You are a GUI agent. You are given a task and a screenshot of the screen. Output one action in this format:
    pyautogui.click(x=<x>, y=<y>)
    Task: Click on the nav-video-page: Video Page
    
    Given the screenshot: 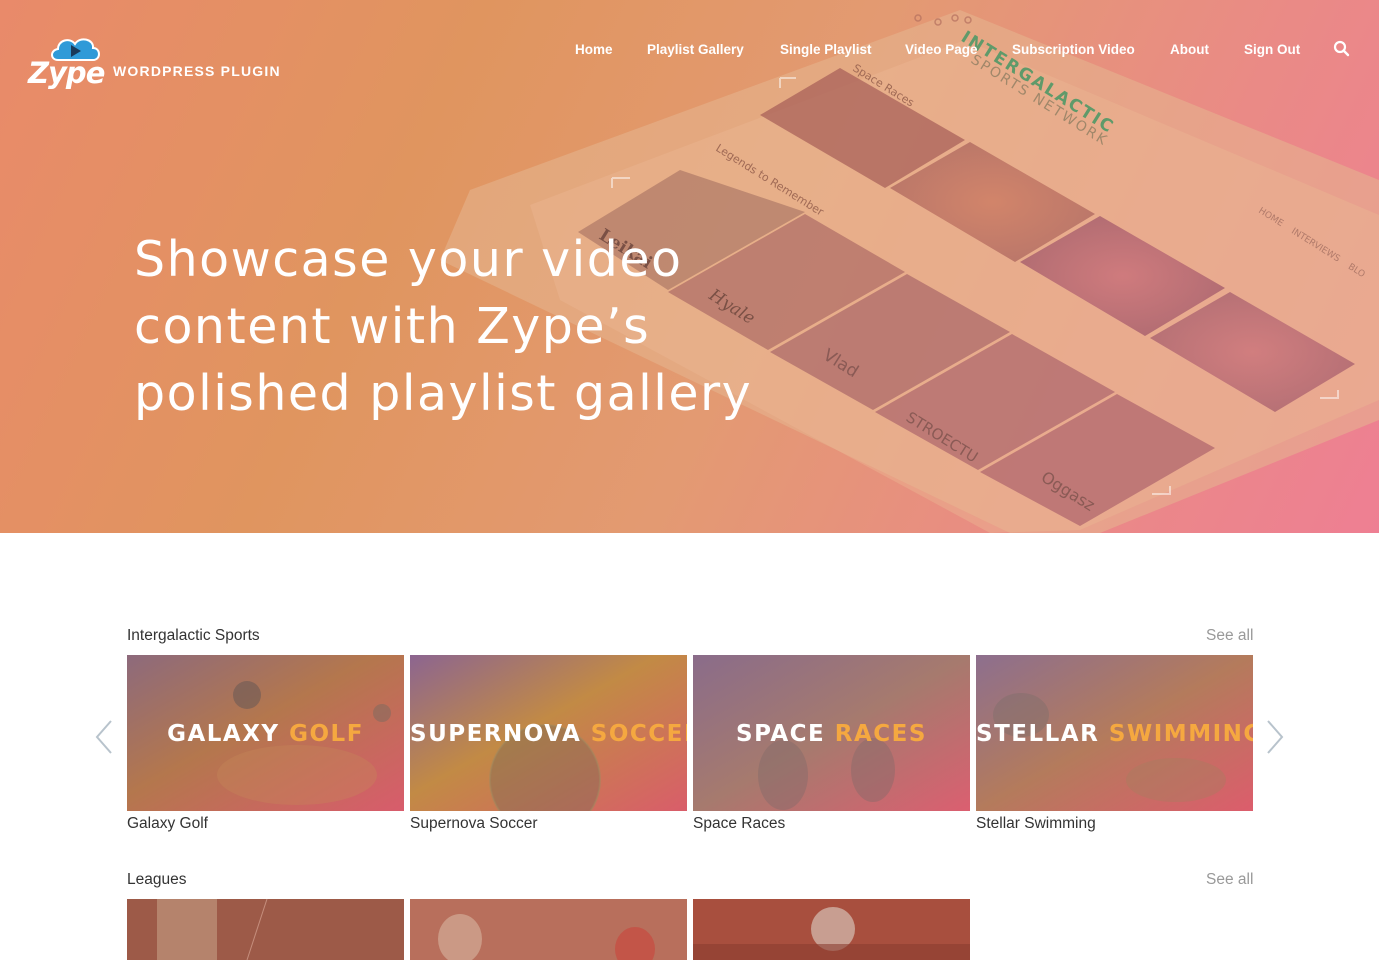 What is the action you would take?
    pyautogui.click(x=941, y=49)
    